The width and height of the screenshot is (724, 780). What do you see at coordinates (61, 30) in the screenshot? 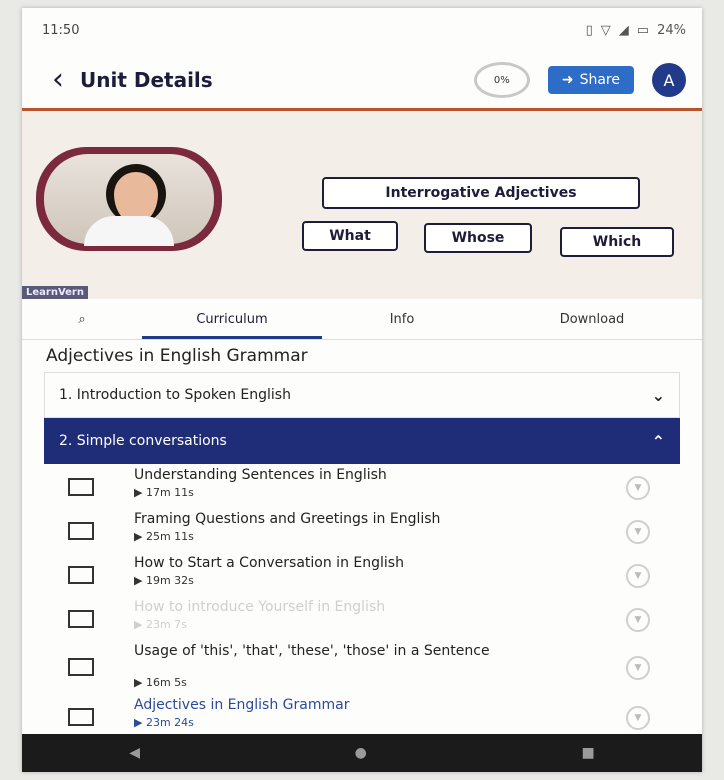
I see `status-time: 11:50` at bounding box center [61, 30].